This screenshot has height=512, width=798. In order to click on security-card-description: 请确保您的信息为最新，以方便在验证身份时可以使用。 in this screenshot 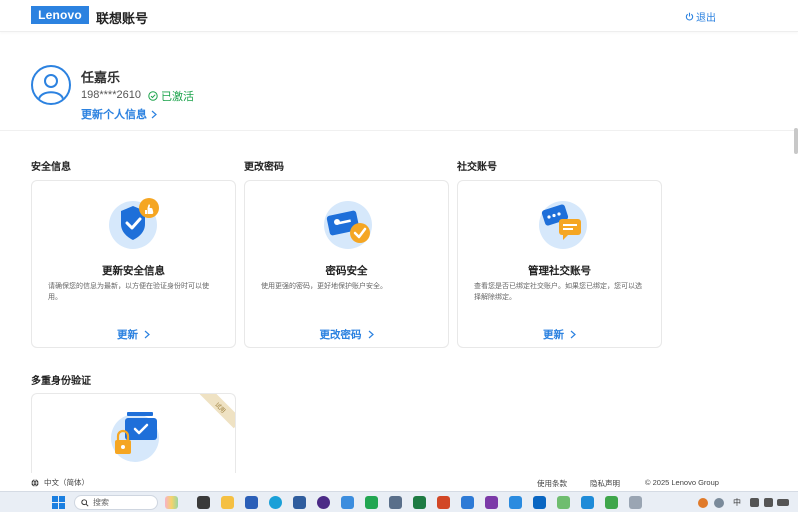, I will do `click(128, 292)`.